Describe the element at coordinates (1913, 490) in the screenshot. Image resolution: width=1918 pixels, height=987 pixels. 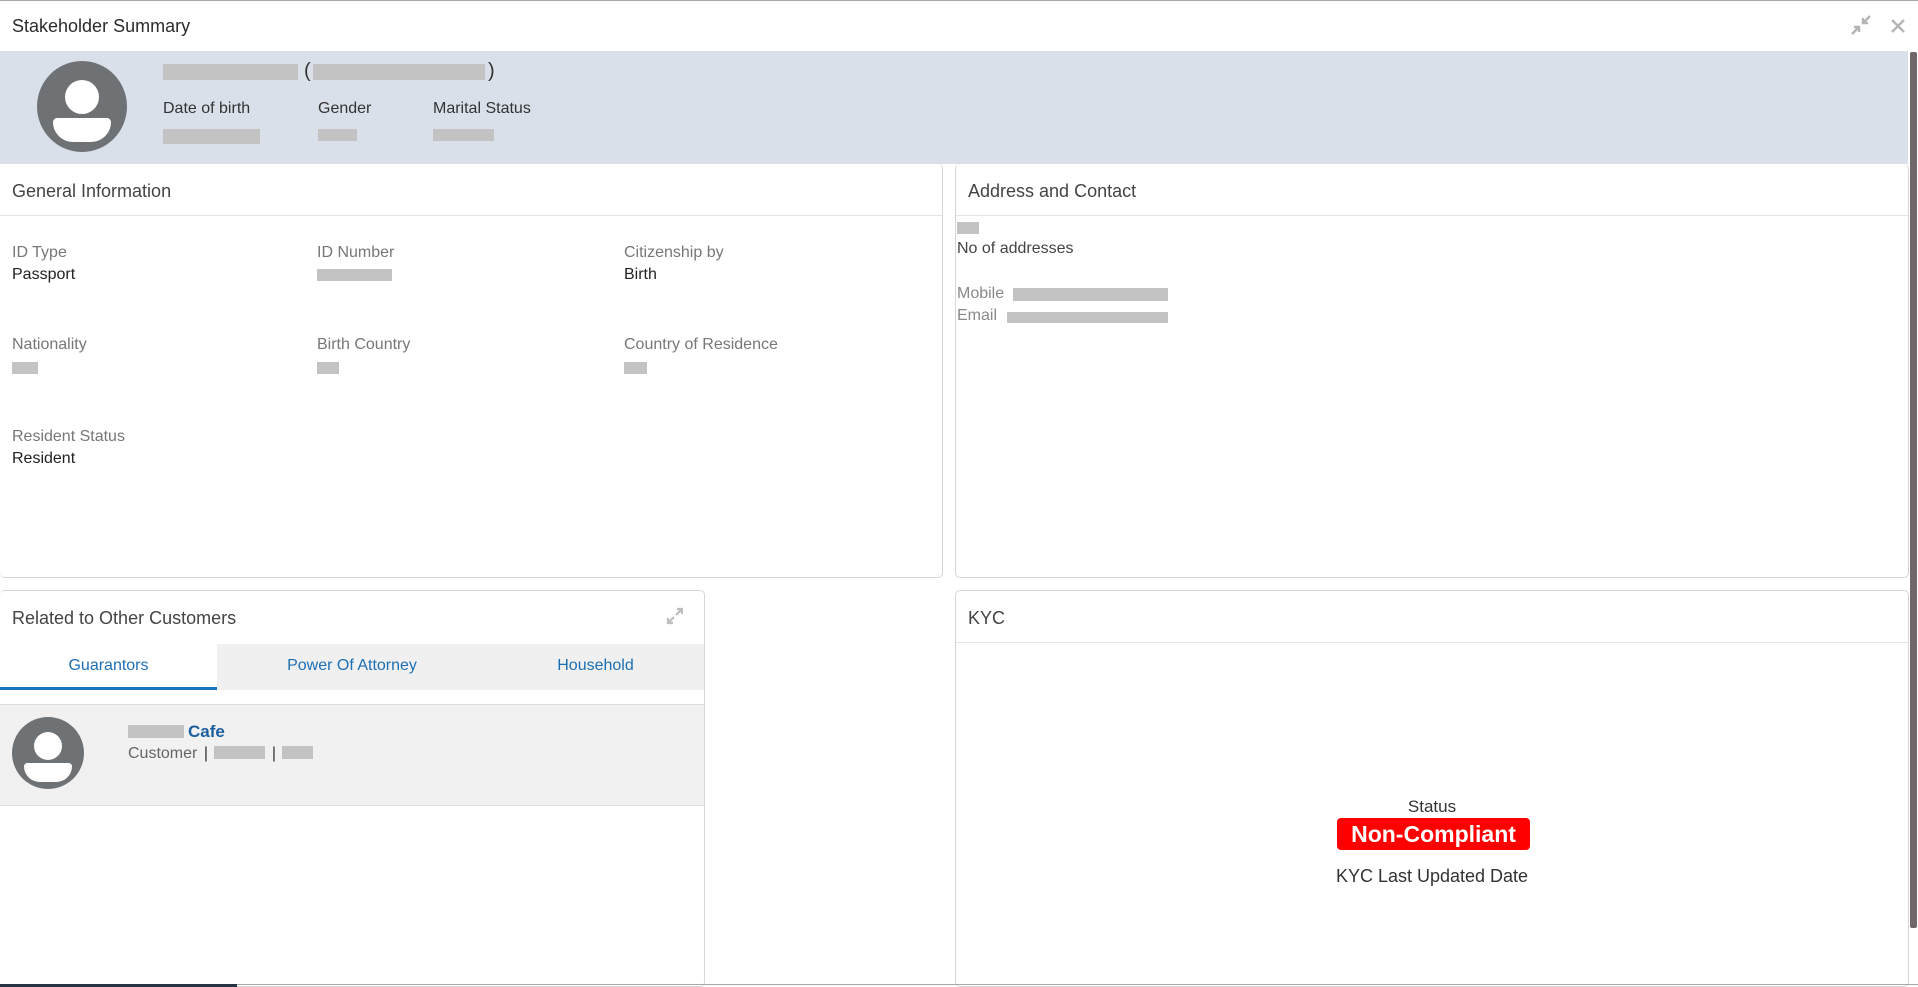
I see `scrollbar-thumb` at that location.